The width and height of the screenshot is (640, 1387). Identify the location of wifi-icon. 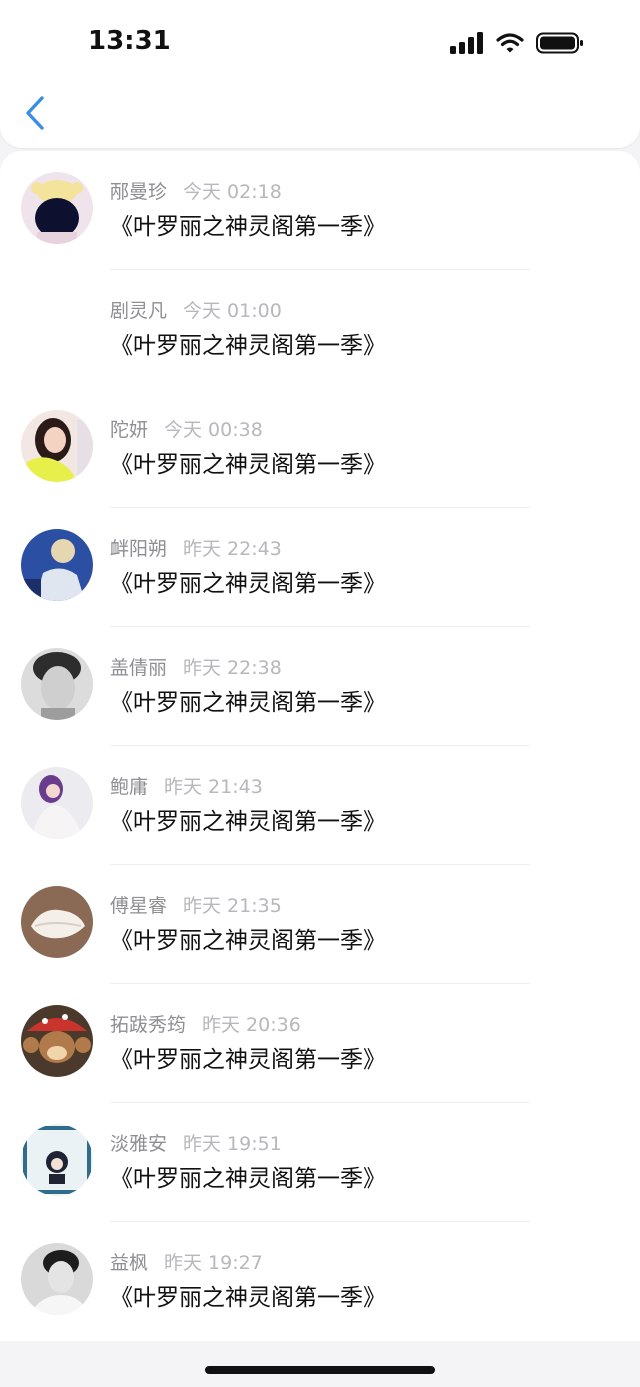
(510, 43).